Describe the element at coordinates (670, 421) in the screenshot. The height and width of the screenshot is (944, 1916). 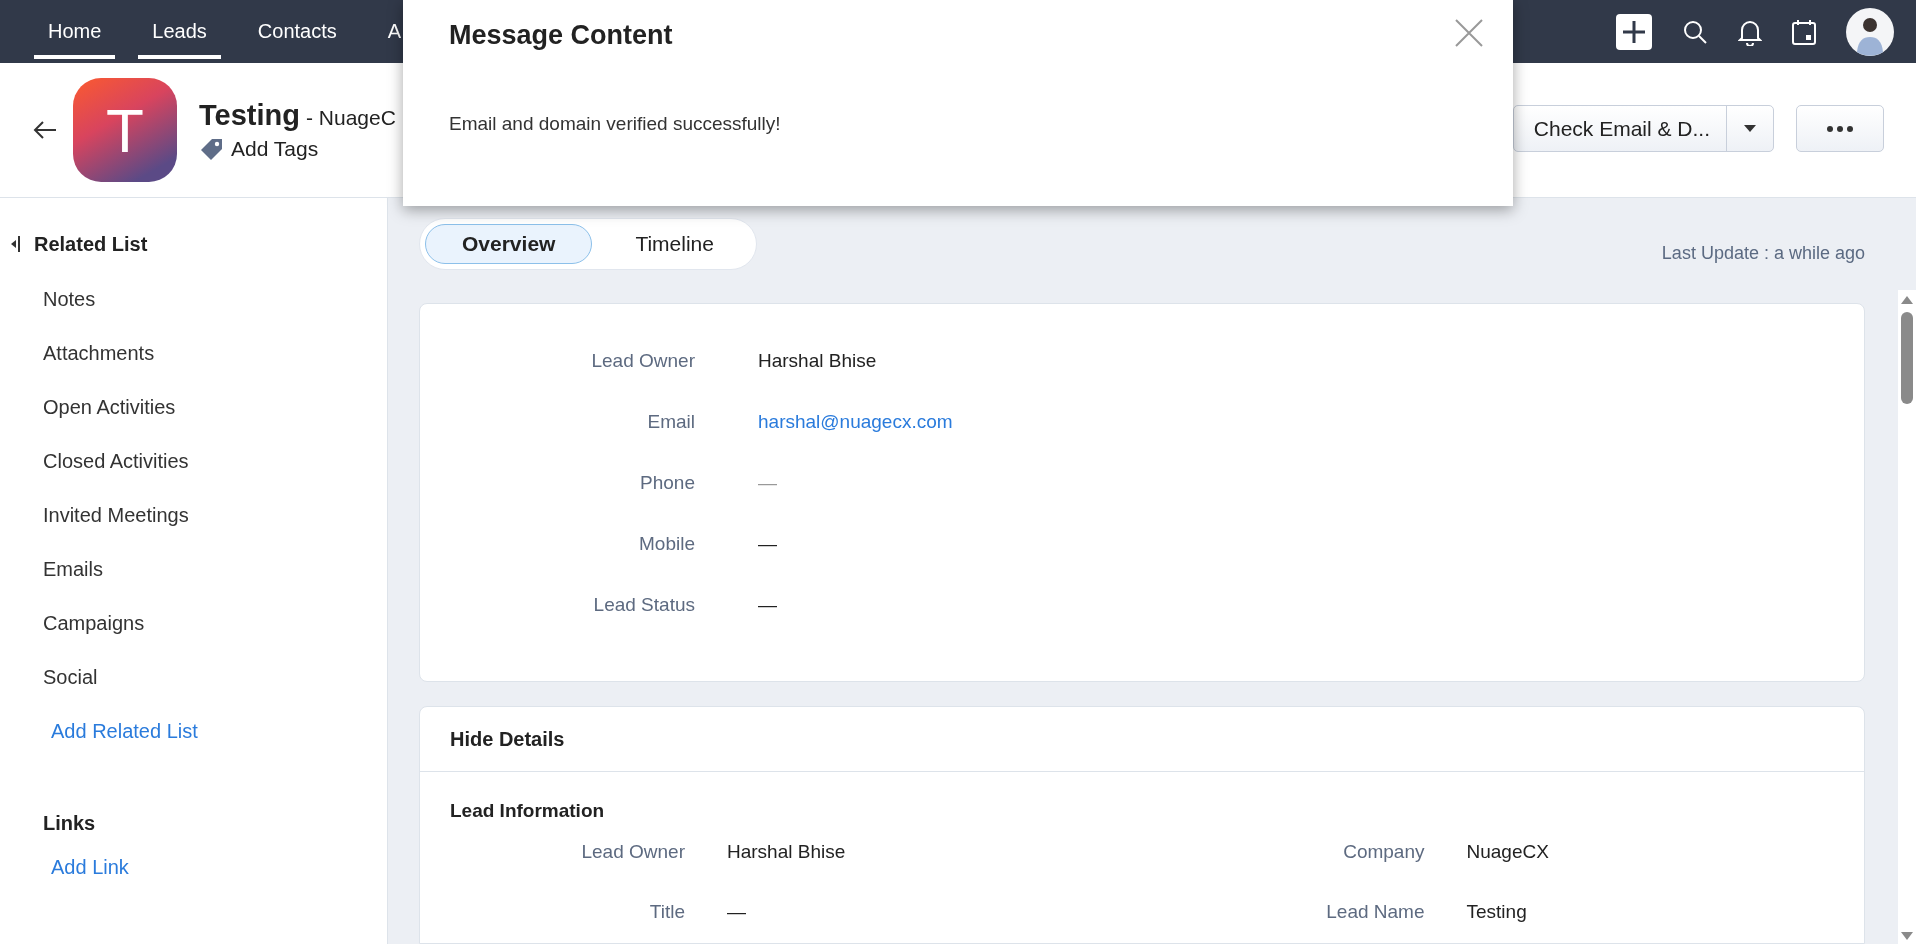
I see `field-label: Email` at that location.